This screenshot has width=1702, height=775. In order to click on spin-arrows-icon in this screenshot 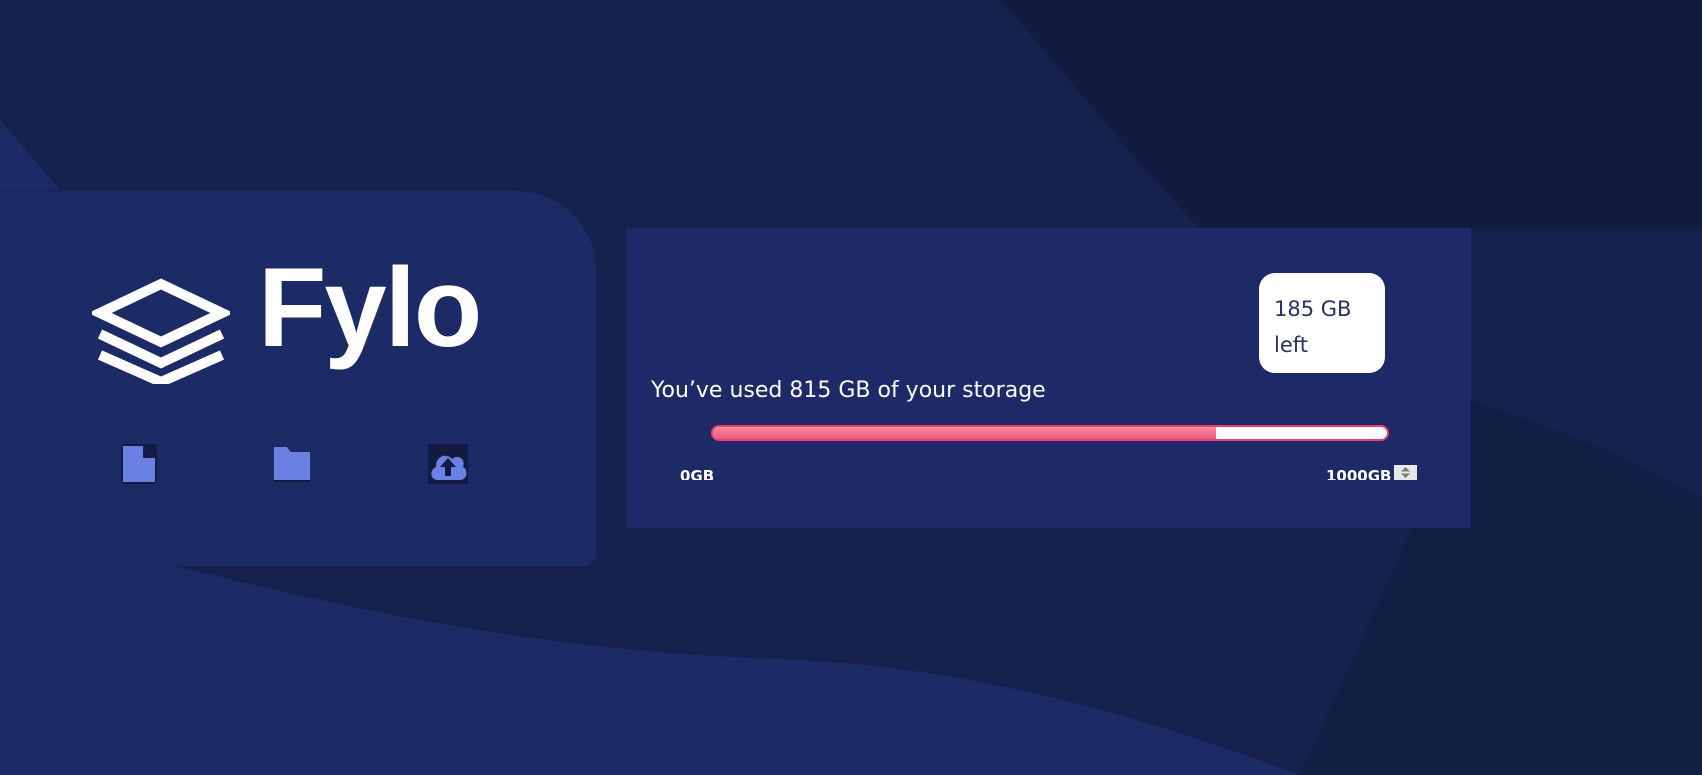, I will do `click(1405, 472)`.